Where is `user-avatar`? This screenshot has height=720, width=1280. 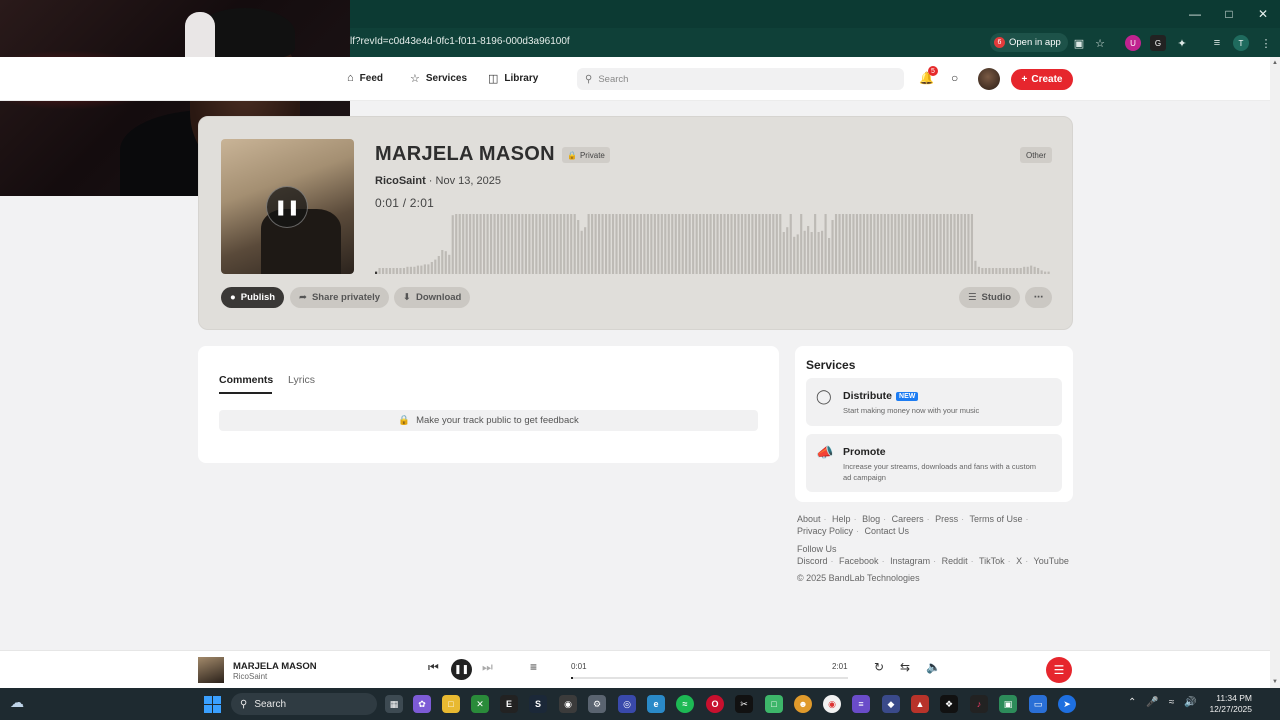
user-avatar is located at coordinates (989, 79).